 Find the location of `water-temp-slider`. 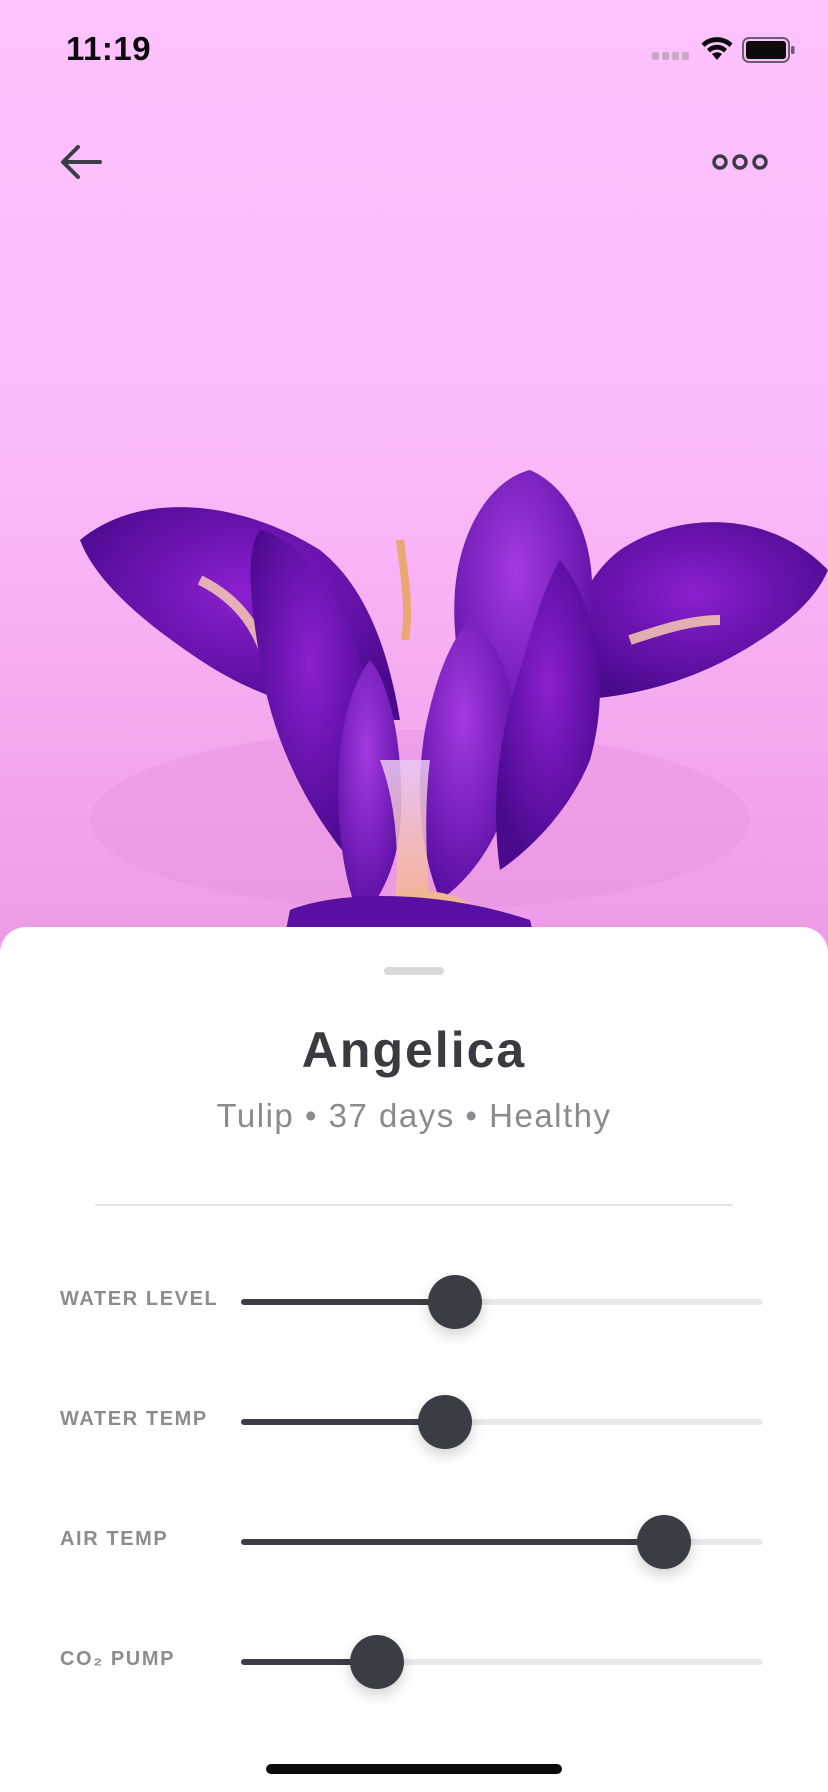

water-temp-slider is located at coordinates (502, 1422).